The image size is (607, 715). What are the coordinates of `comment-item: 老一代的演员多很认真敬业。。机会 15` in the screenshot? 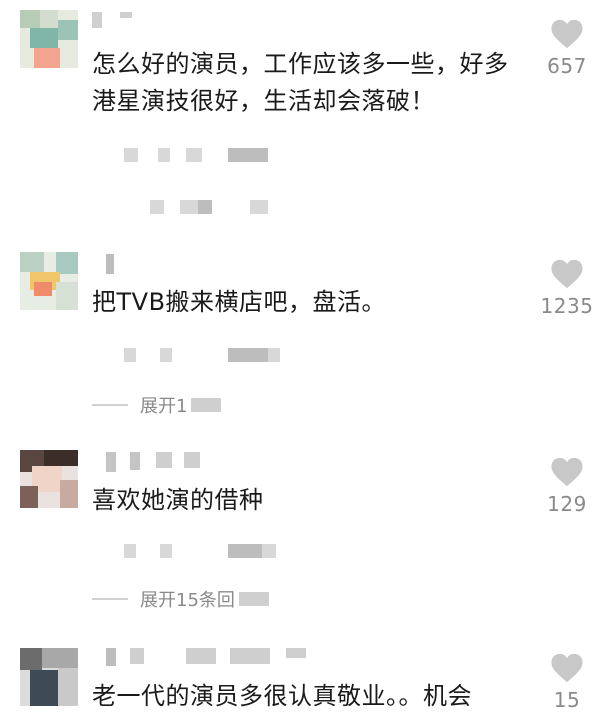 It's located at (303, 676).